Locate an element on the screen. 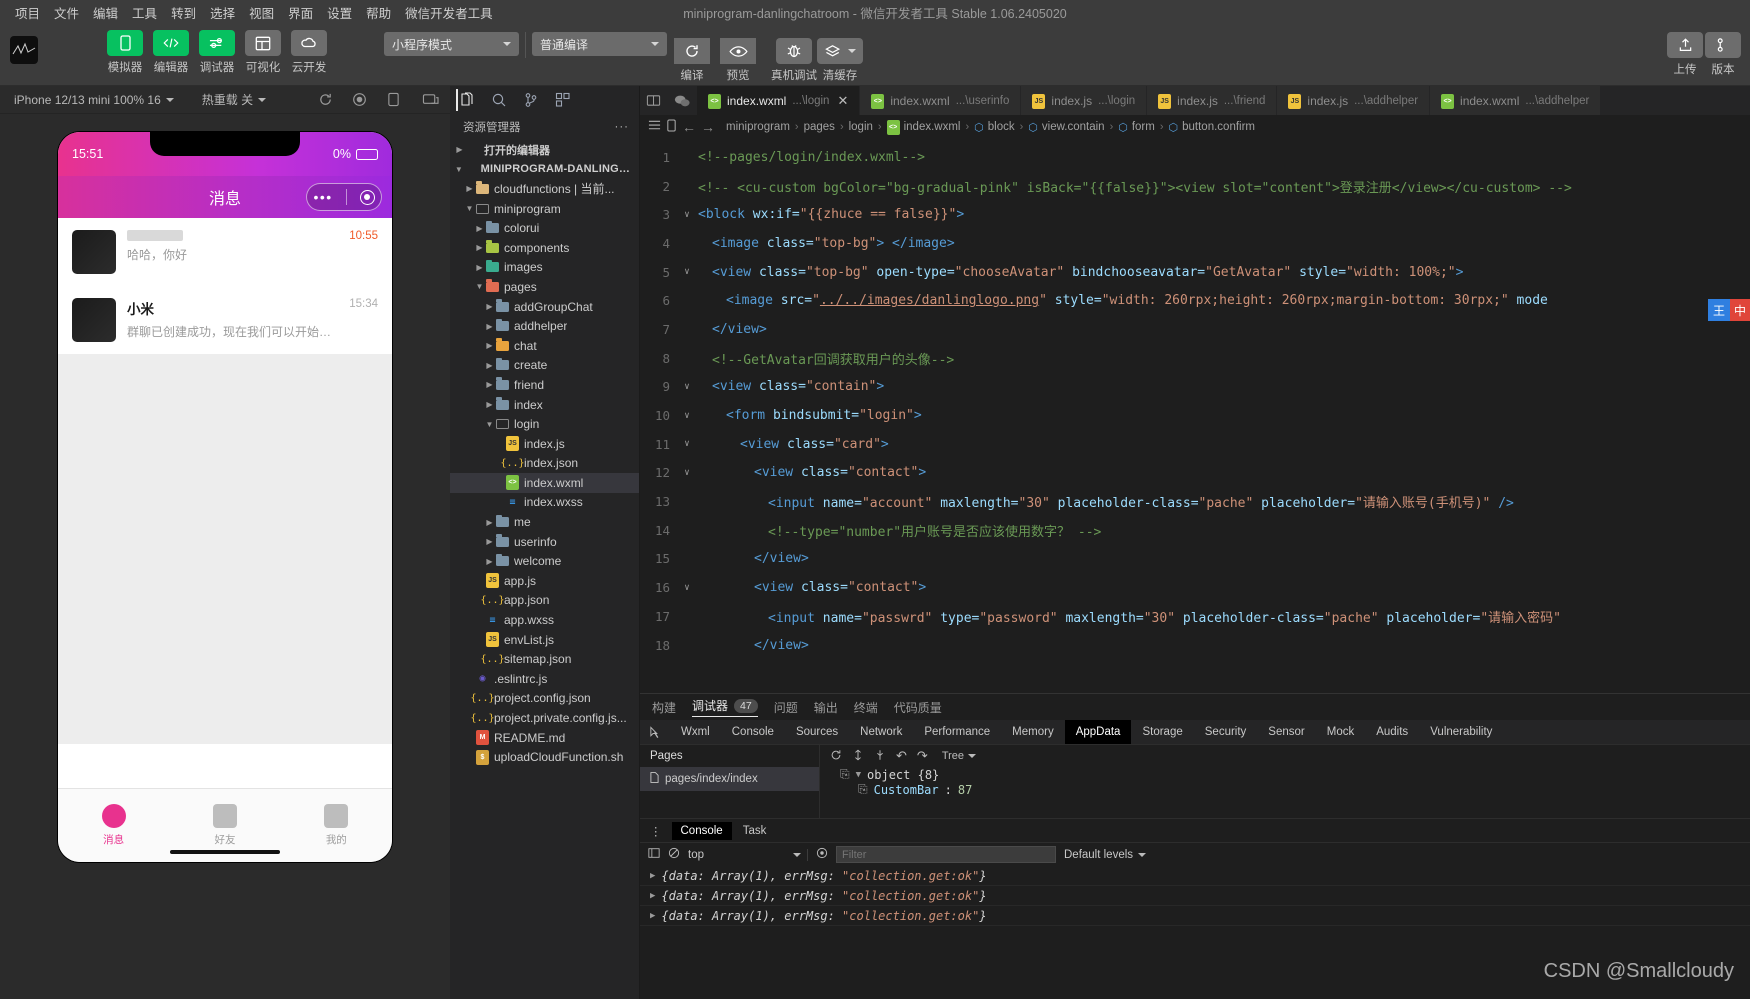  tree-item-addgroupchat: ▶ addGroupChat is located at coordinates (544, 307).